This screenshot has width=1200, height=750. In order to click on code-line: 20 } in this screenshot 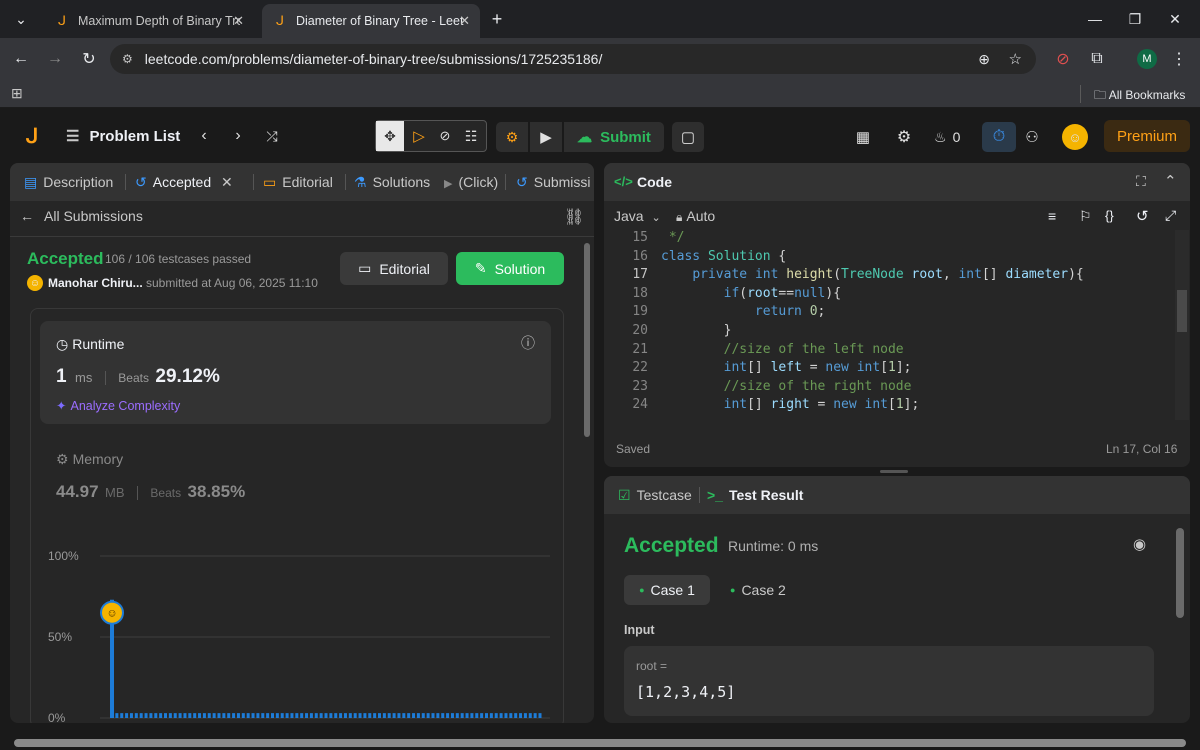, I will do `click(889, 332)`.